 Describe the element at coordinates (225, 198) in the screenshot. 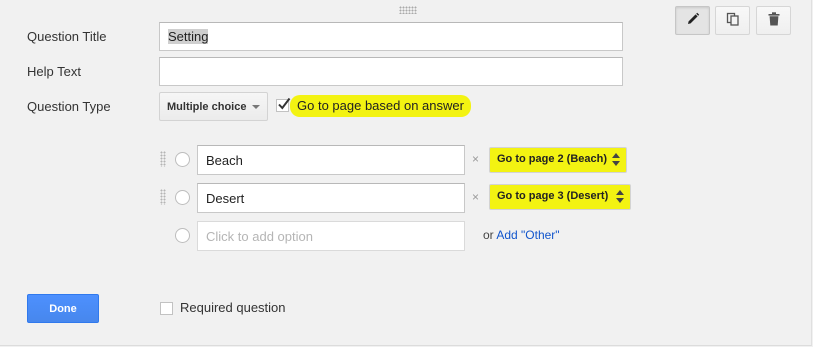

I see `option-label: Desert` at that location.